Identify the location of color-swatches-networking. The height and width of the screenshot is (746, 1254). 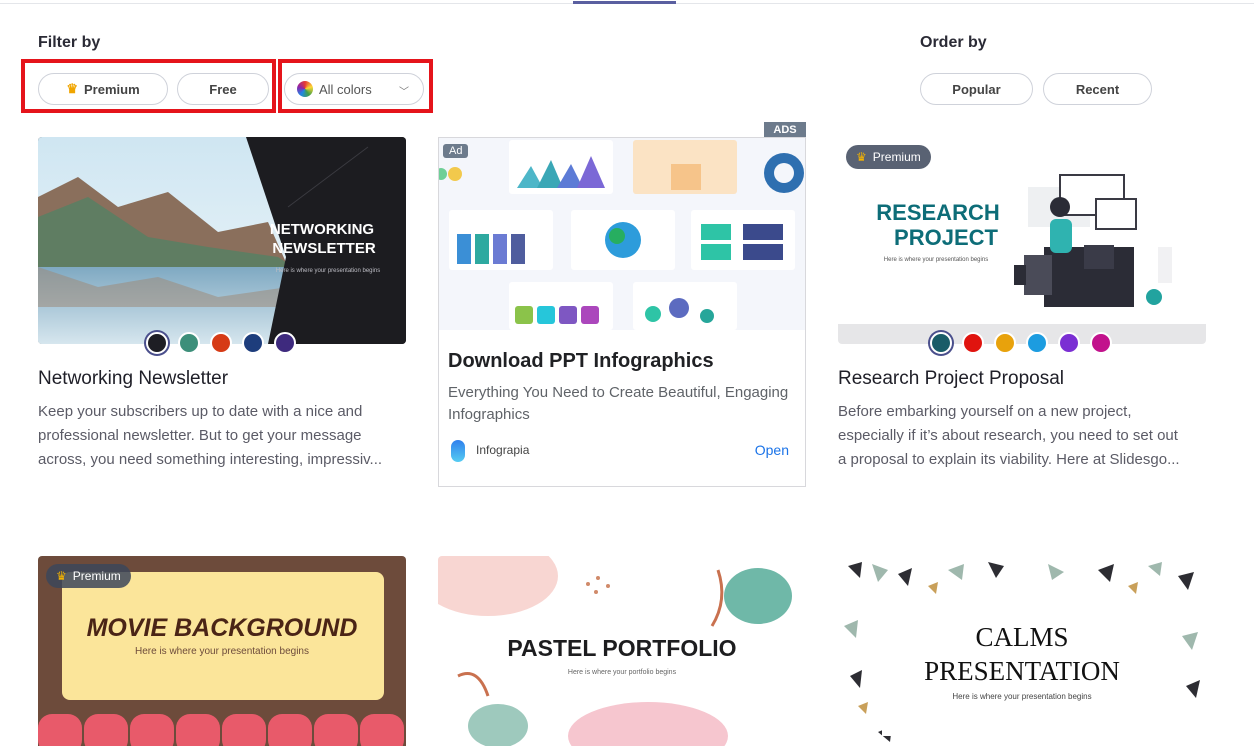
(221, 343).